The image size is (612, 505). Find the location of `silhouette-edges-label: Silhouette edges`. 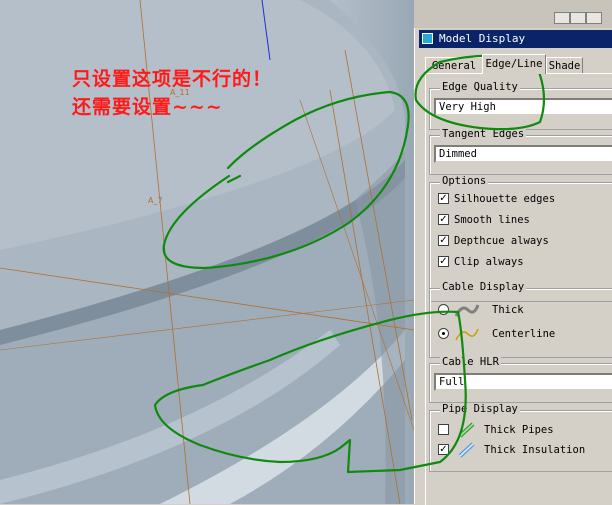

silhouette-edges-label: Silhouette edges is located at coordinates (505, 199).